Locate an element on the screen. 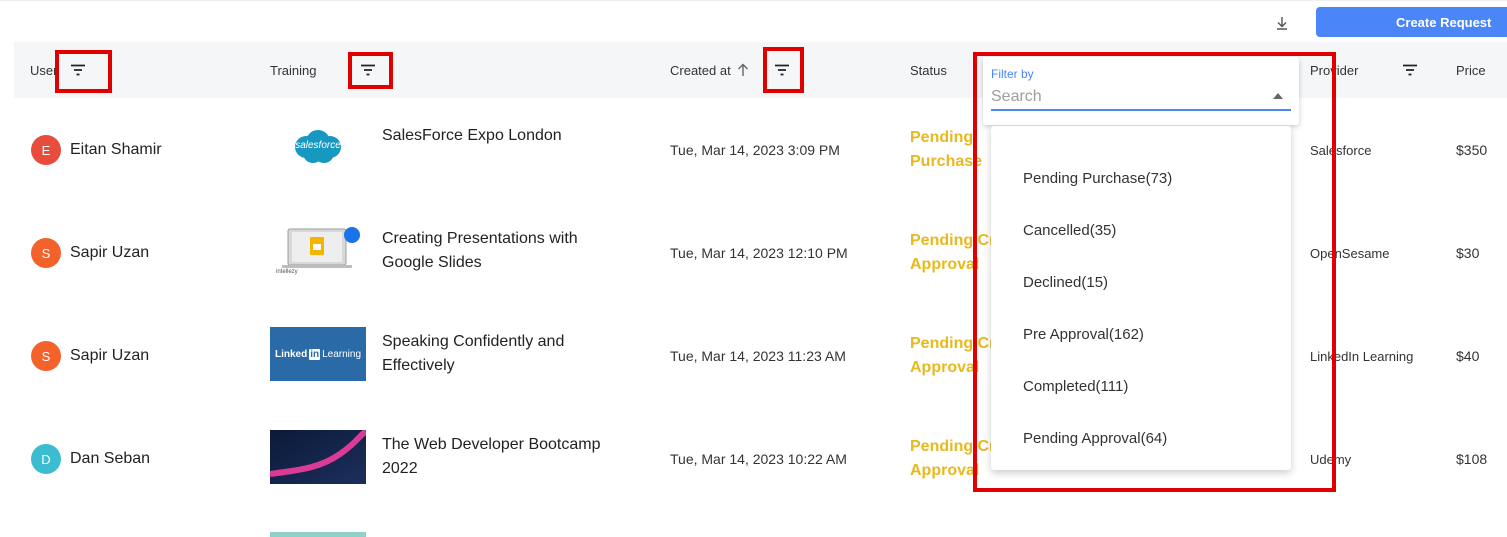 This screenshot has width=1507, height=537. training-filter-button is located at coordinates (368, 70).